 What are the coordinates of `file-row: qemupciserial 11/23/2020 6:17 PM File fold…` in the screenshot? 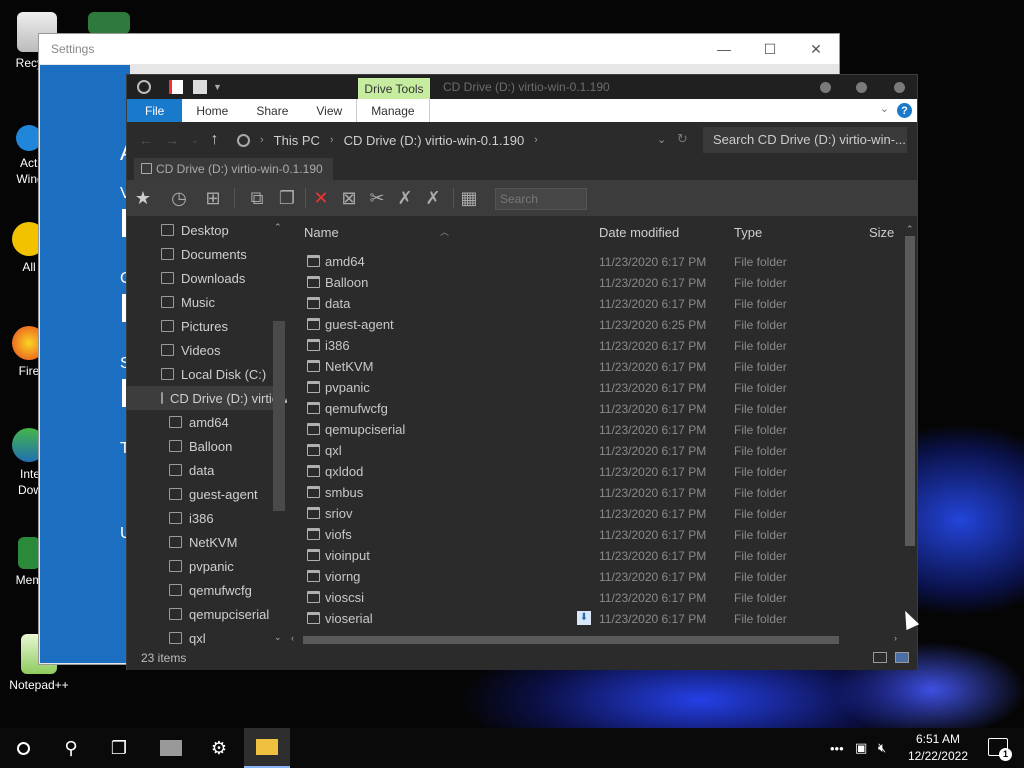 It's located at (594, 429).